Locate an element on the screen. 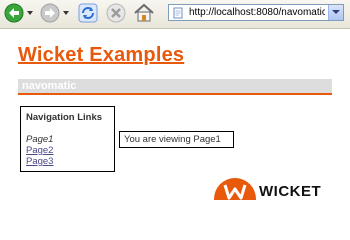  chevron-down-icon is located at coordinates (336, 12).